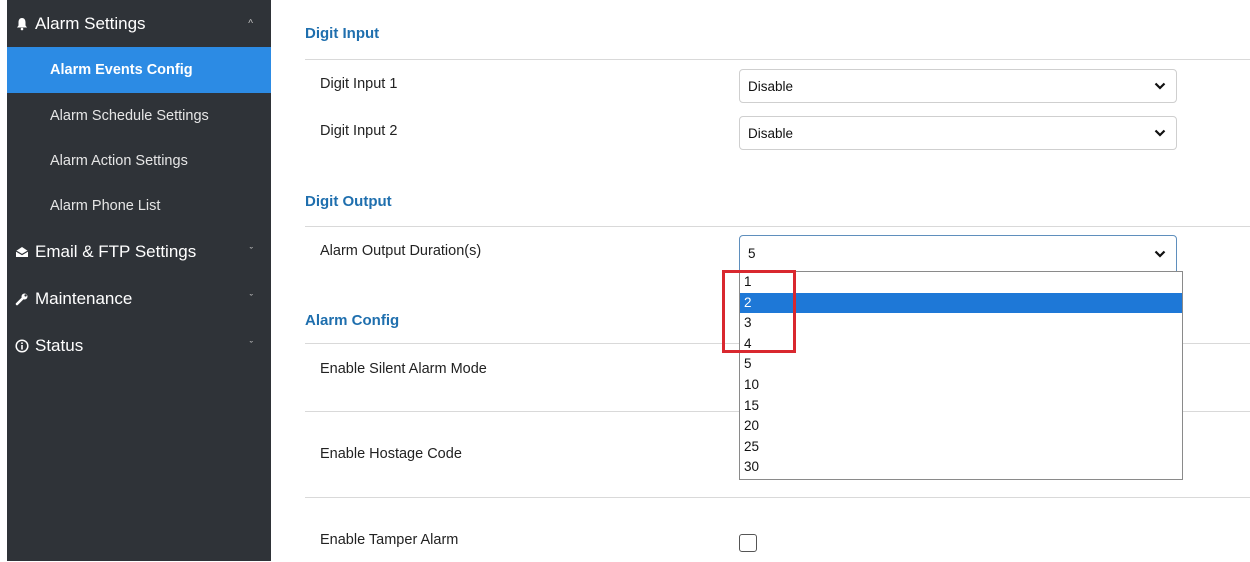 The image size is (1250, 562). I want to click on row-label: Alarm Output Duration(s), so click(401, 251).